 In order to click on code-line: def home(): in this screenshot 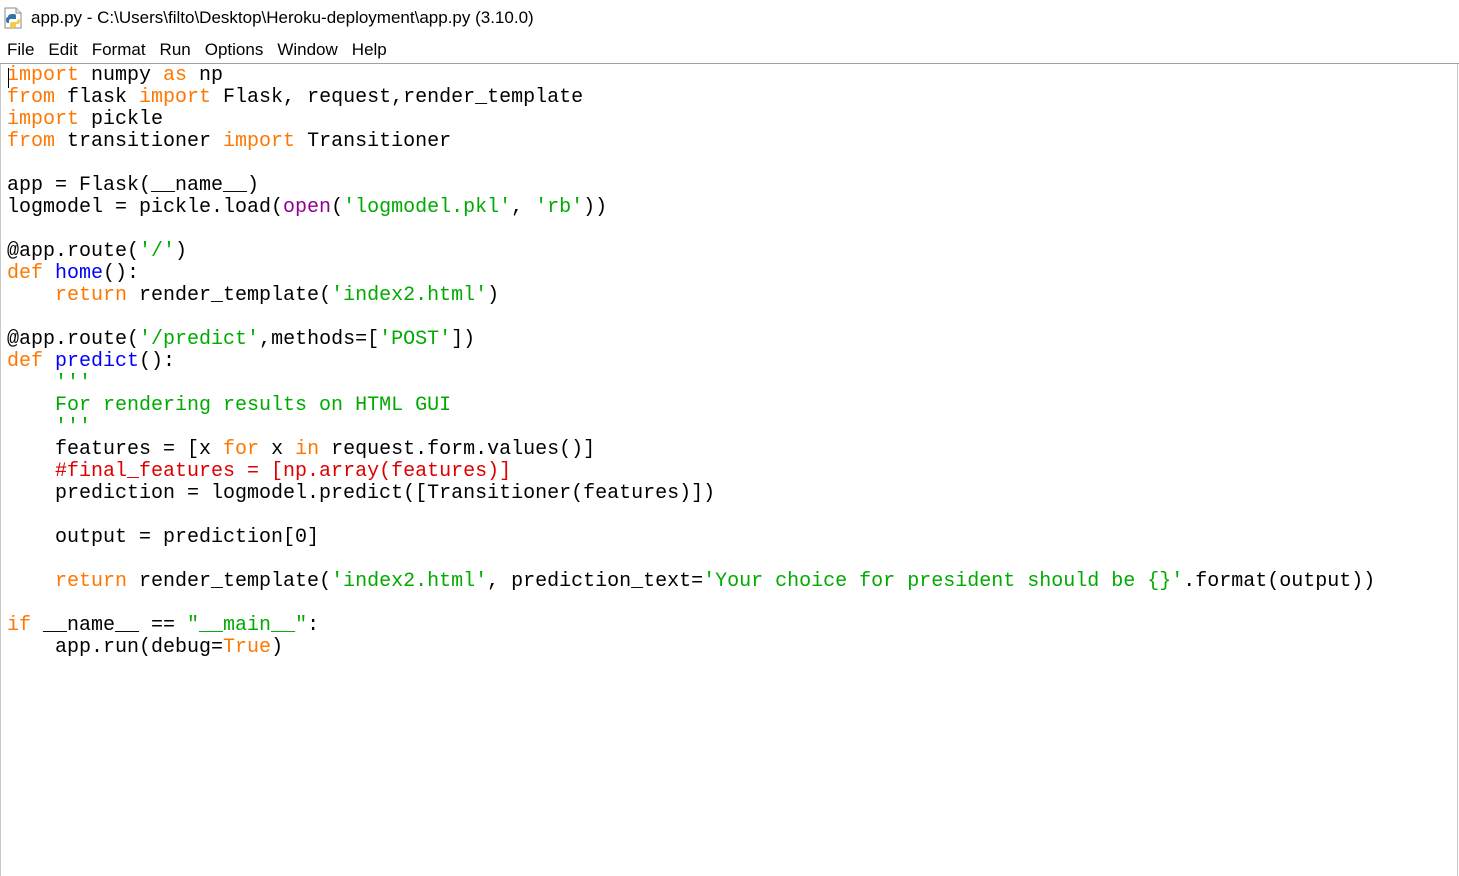, I will do `click(691, 274)`.